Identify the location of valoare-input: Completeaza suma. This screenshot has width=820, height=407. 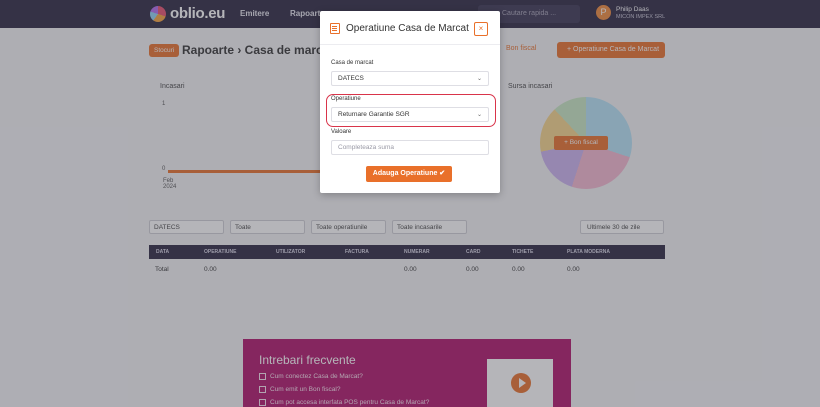
(410, 147).